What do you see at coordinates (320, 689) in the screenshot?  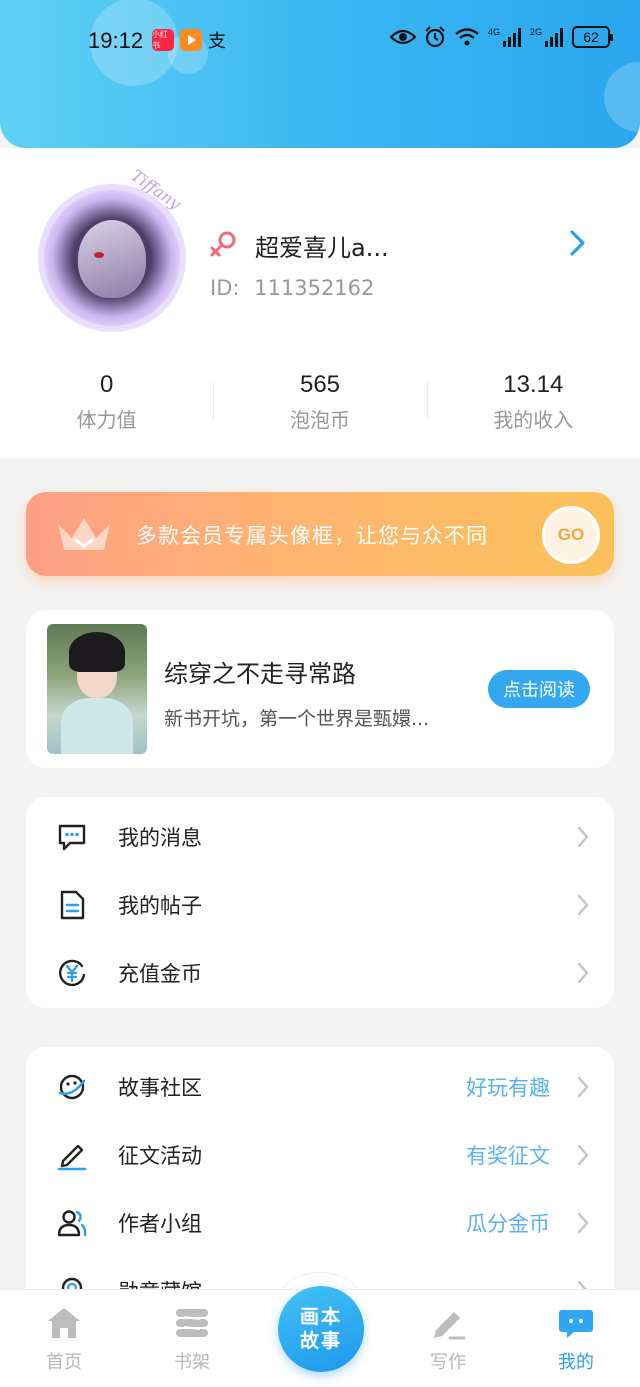 I see `book-card: 综穿之不走寻常路 新书开坑，第一个世界是甄嬛... 点击阅读` at bounding box center [320, 689].